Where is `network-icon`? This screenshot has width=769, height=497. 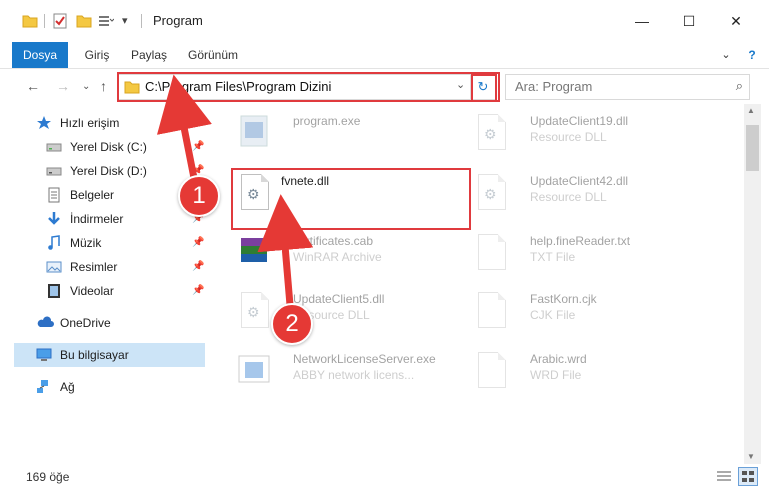
network-icon is located at coordinates (44, 387).